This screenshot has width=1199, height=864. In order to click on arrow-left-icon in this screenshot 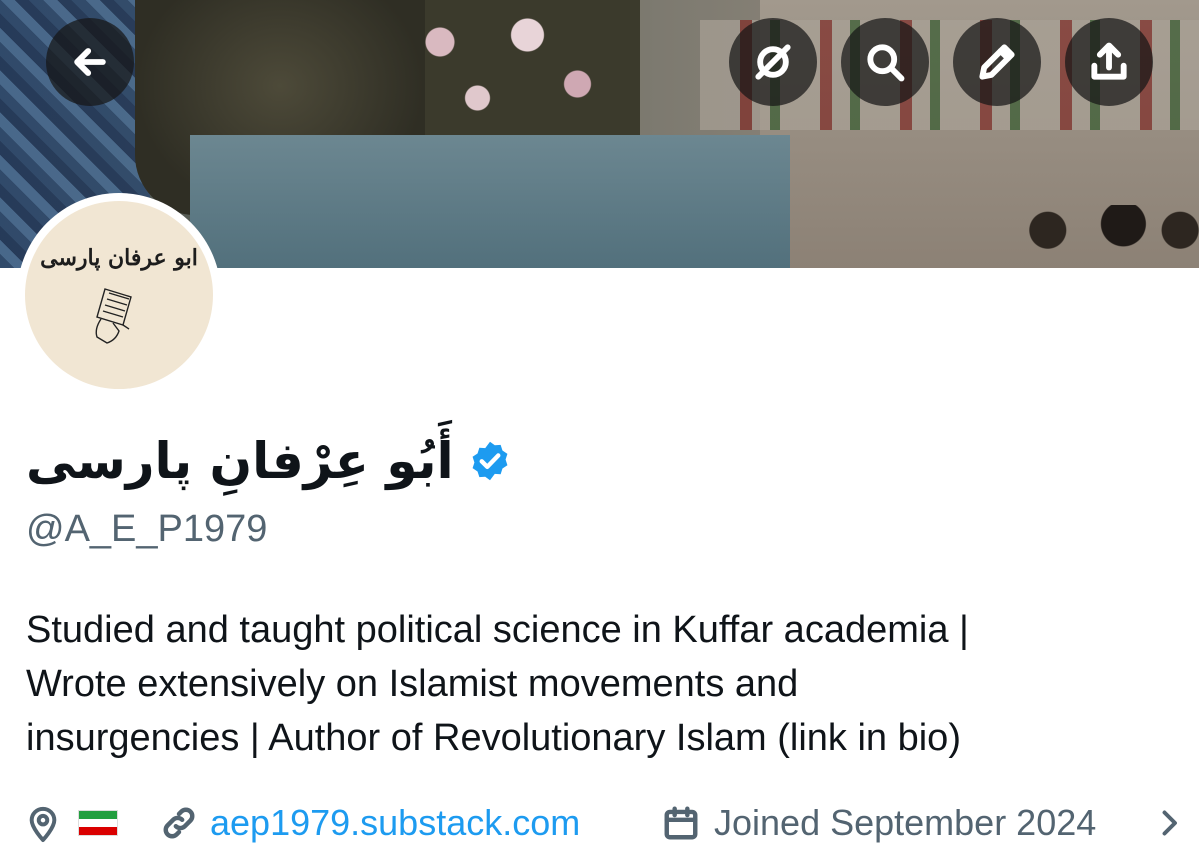, I will do `click(90, 62)`.